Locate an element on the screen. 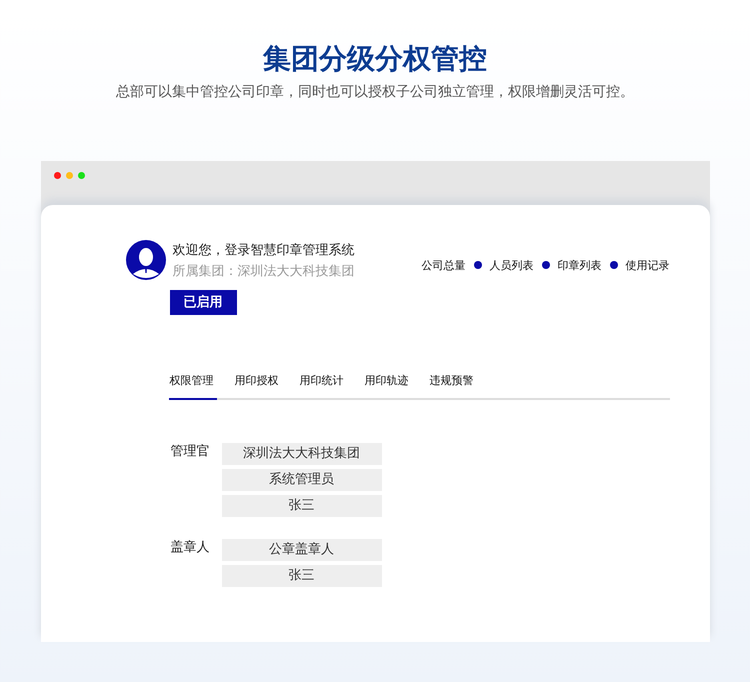 Image resolution: width=750 pixels, height=682 pixels. group-name: 所属集团：深圳法大大科技集团 is located at coordinates (263, 272).